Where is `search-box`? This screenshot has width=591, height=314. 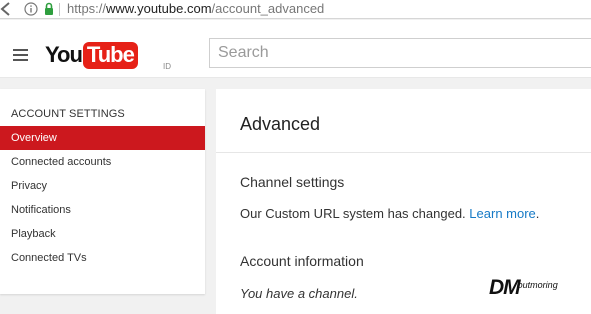 search-box is located at coordinates (400, 53).